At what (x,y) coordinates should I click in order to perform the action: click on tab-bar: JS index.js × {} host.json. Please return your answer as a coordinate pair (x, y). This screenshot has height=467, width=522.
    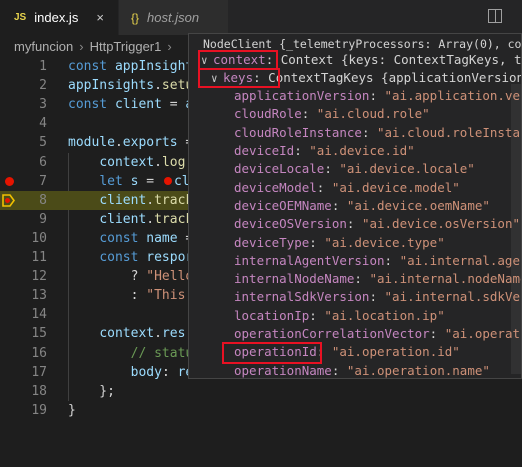
    Looking at the image, I should click on (261, 17).